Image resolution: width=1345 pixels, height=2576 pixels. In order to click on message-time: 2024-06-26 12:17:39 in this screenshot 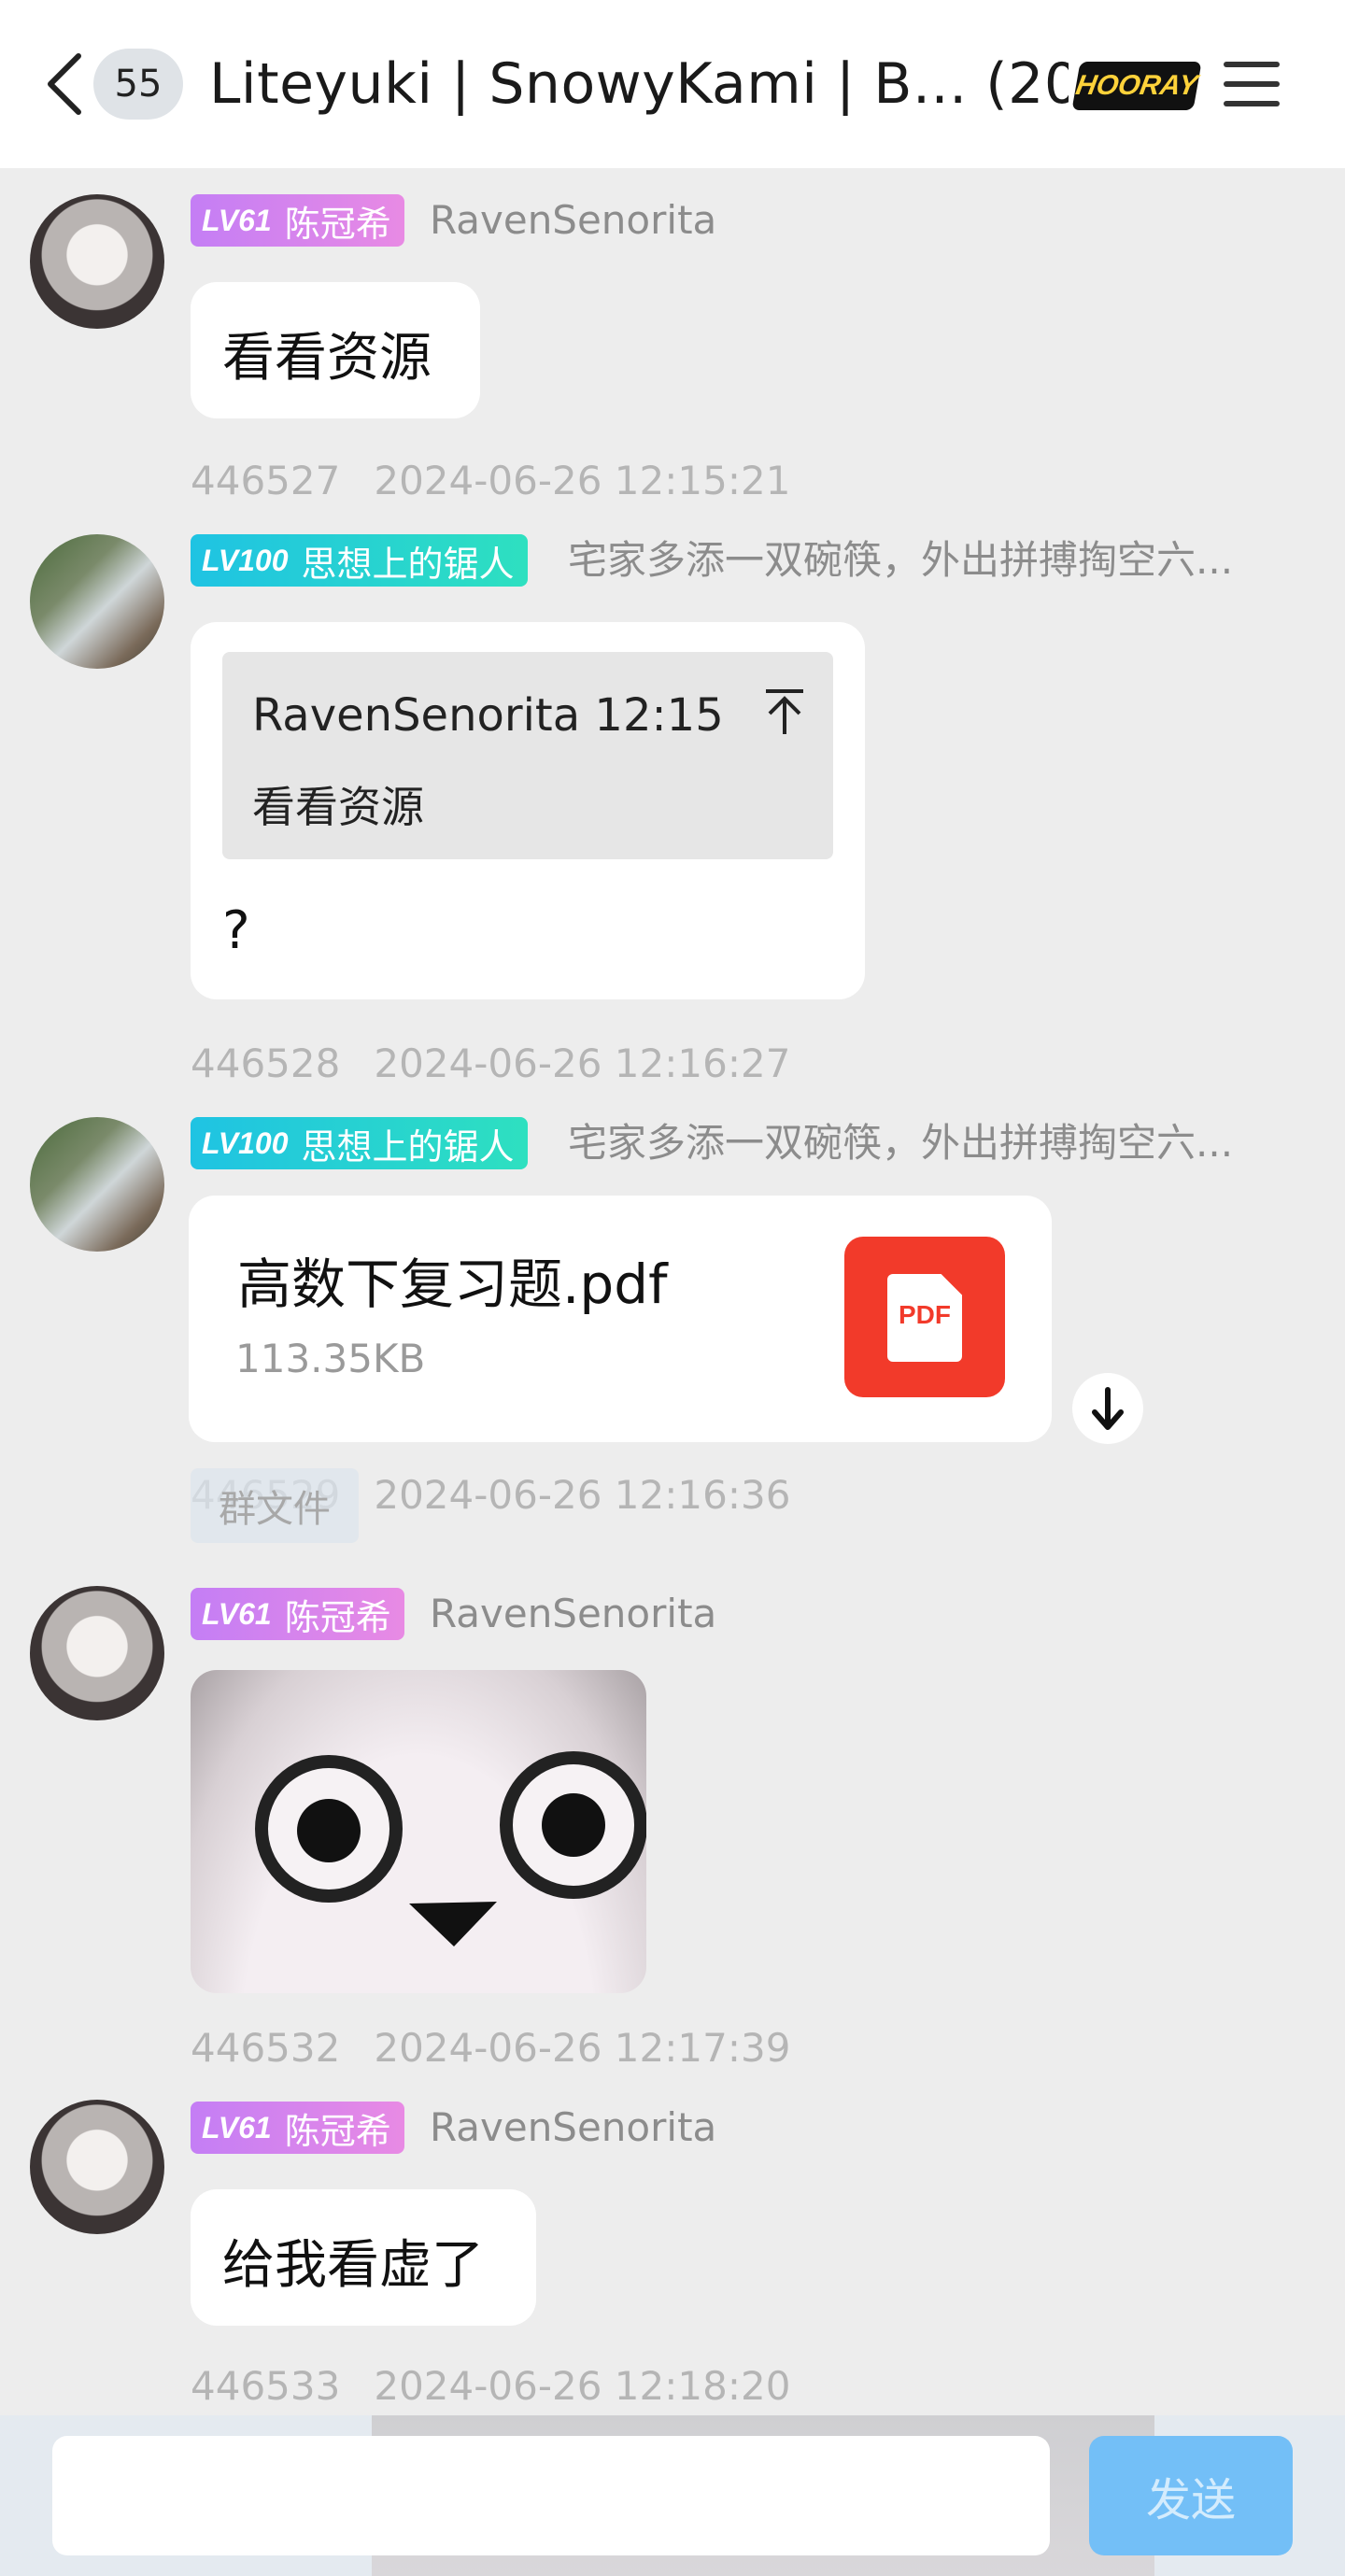, I will do `click(582, 2048)`.